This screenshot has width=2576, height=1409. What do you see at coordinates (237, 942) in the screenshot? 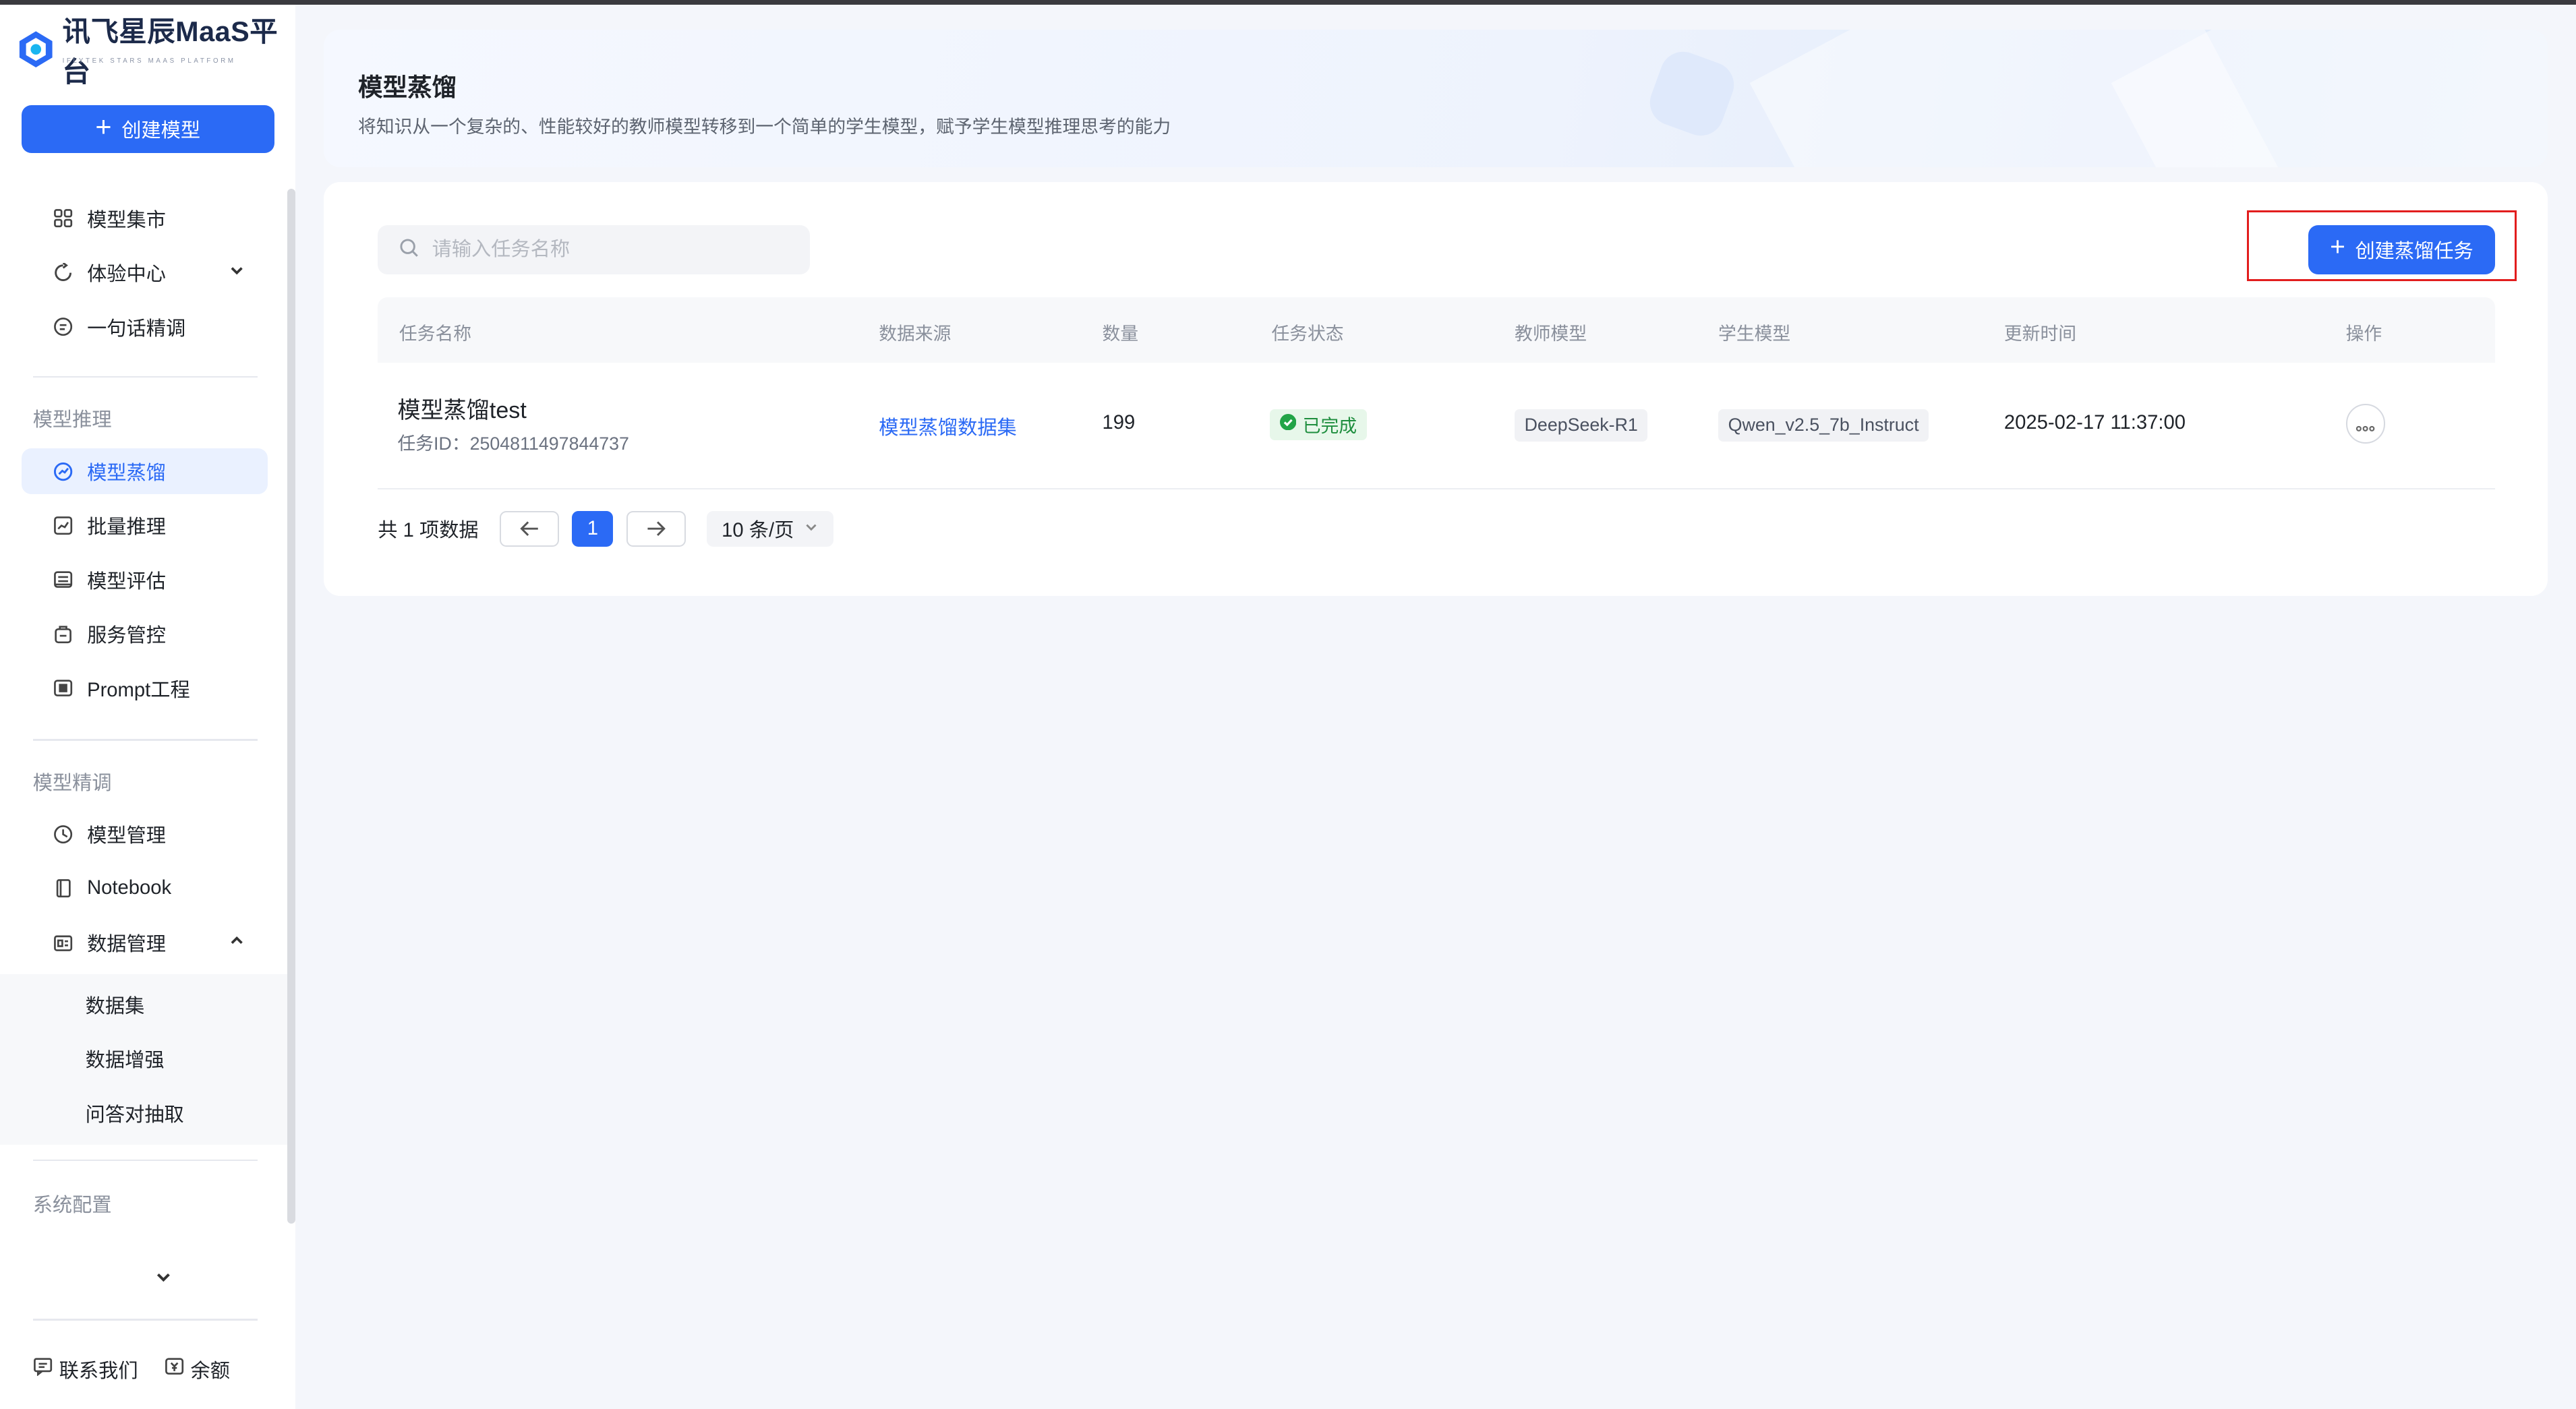
I see `chevron-up-icon` at bounding box center [237, 942].